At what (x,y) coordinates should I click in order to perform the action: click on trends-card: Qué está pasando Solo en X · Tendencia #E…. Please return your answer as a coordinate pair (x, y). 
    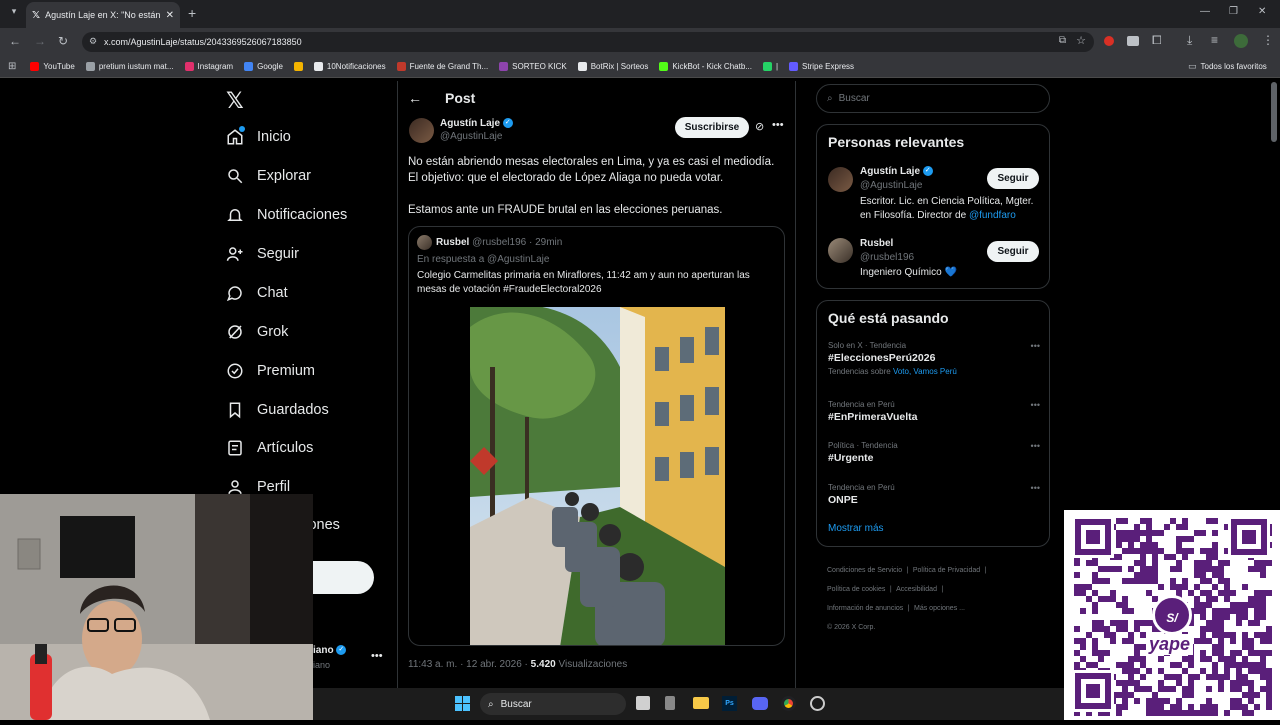
    Looking at the image, I should click on (933, 423).